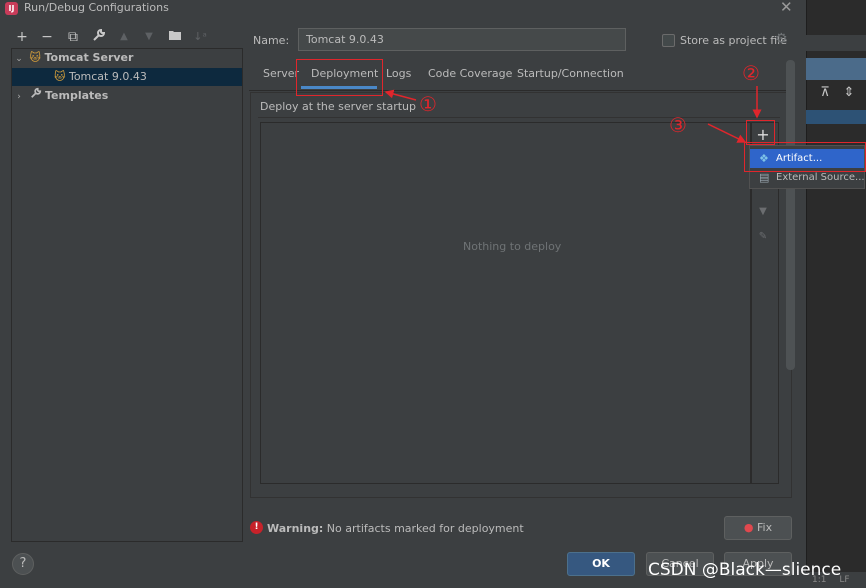 This screenshot has width=866, height=588. What do you see at coordinates (256, 527) in the screenshot?
I see `warning-icon: !` at bounding box center [256, 527].